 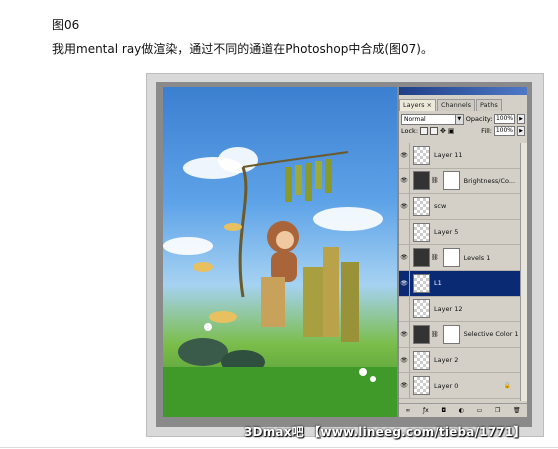 What do you see at coordinates (424, 131) in the screenshot?
I see `lock-transparency-icon` at bounding box center [424, 131].